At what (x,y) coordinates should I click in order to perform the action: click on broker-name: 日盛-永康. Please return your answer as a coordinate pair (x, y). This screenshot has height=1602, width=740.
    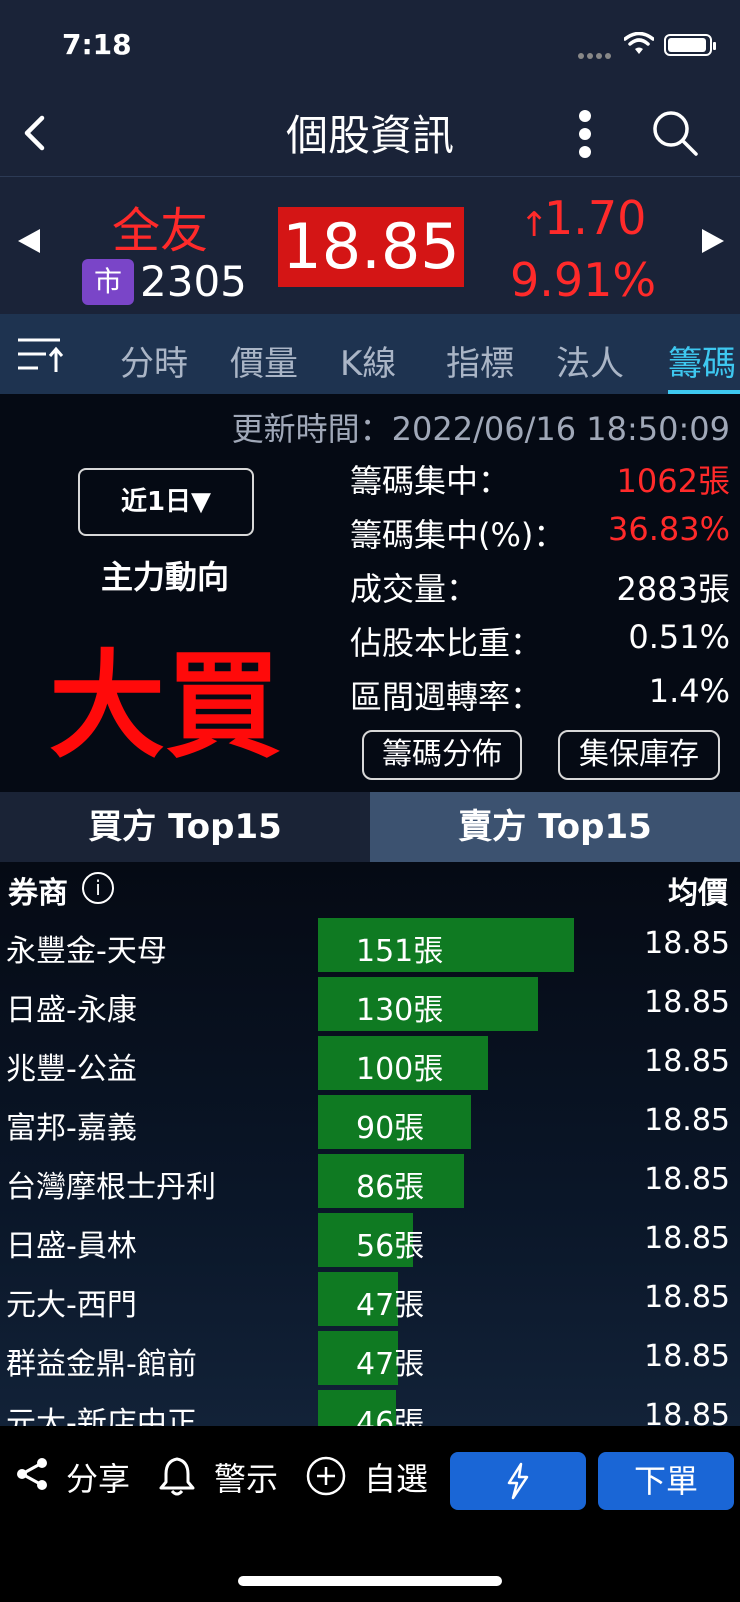
    Looking at the image, I should click on (71, 1010).